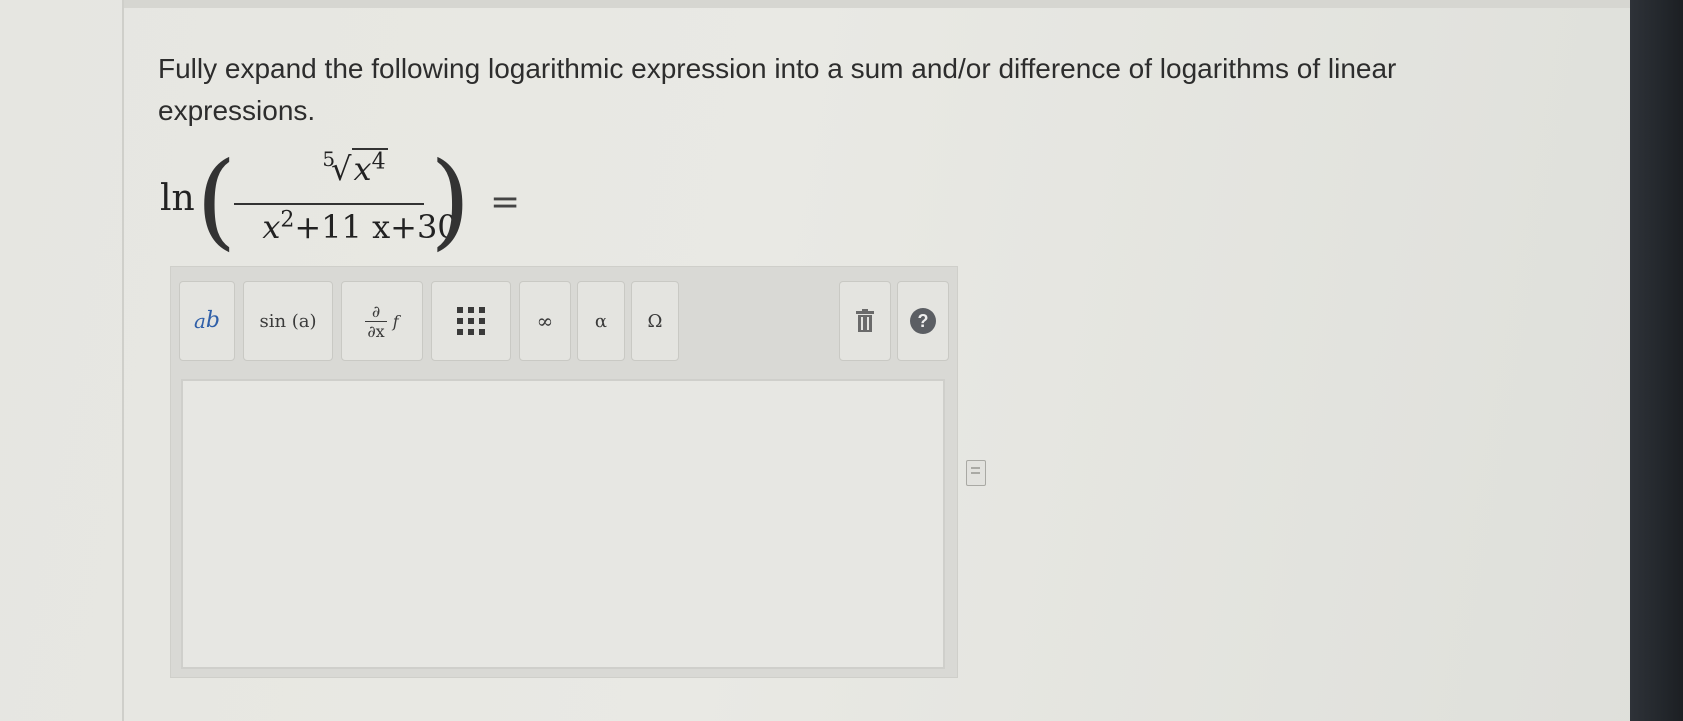  I want to click on trash-icon, so click(865, 320).